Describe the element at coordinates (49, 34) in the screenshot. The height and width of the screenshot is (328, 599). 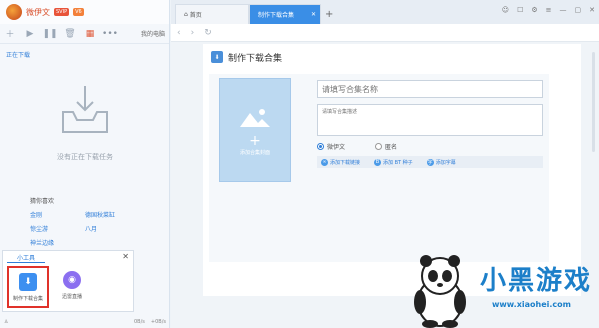
I see `pause-icon: ❚❚` at that location.